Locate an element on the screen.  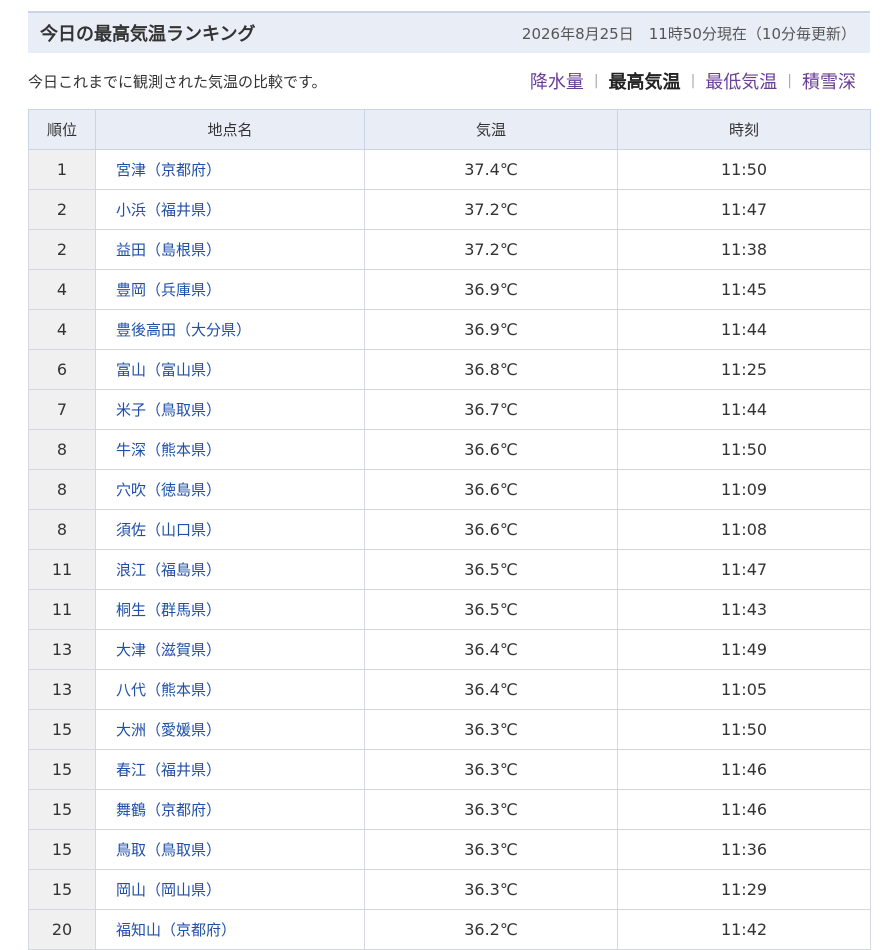
time-cell: 11:50 is located at coordinates (744, 449).